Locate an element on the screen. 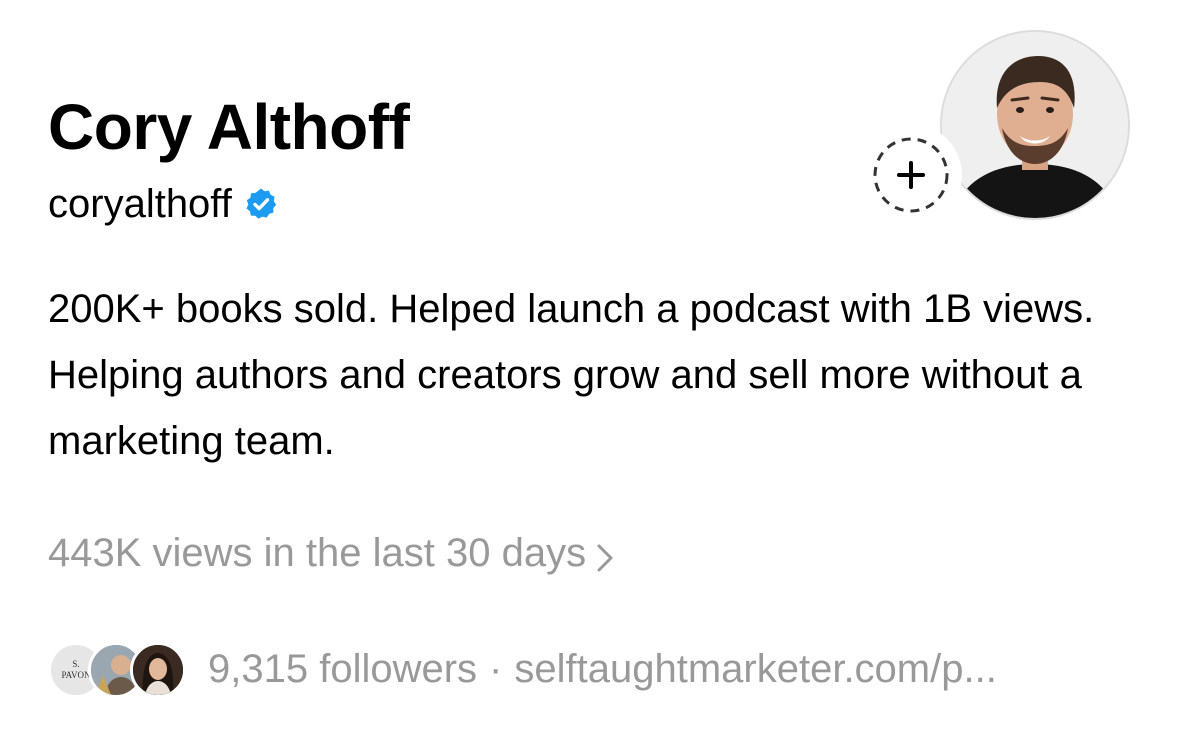  profile-avatar is located at coordinates (1035, 125).